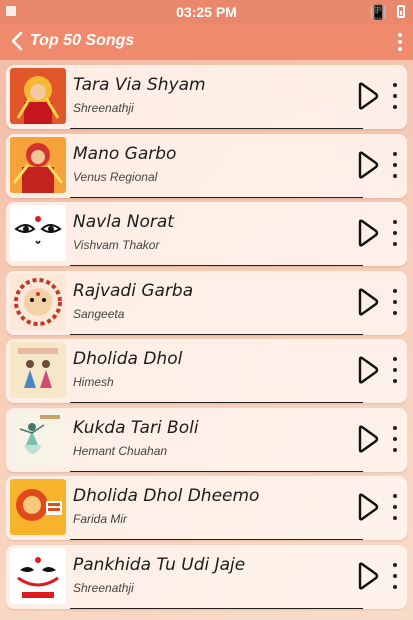 The width and height of the screenshot is (413, 620). I want to click on chevron-left-icon, so click(17, 41).